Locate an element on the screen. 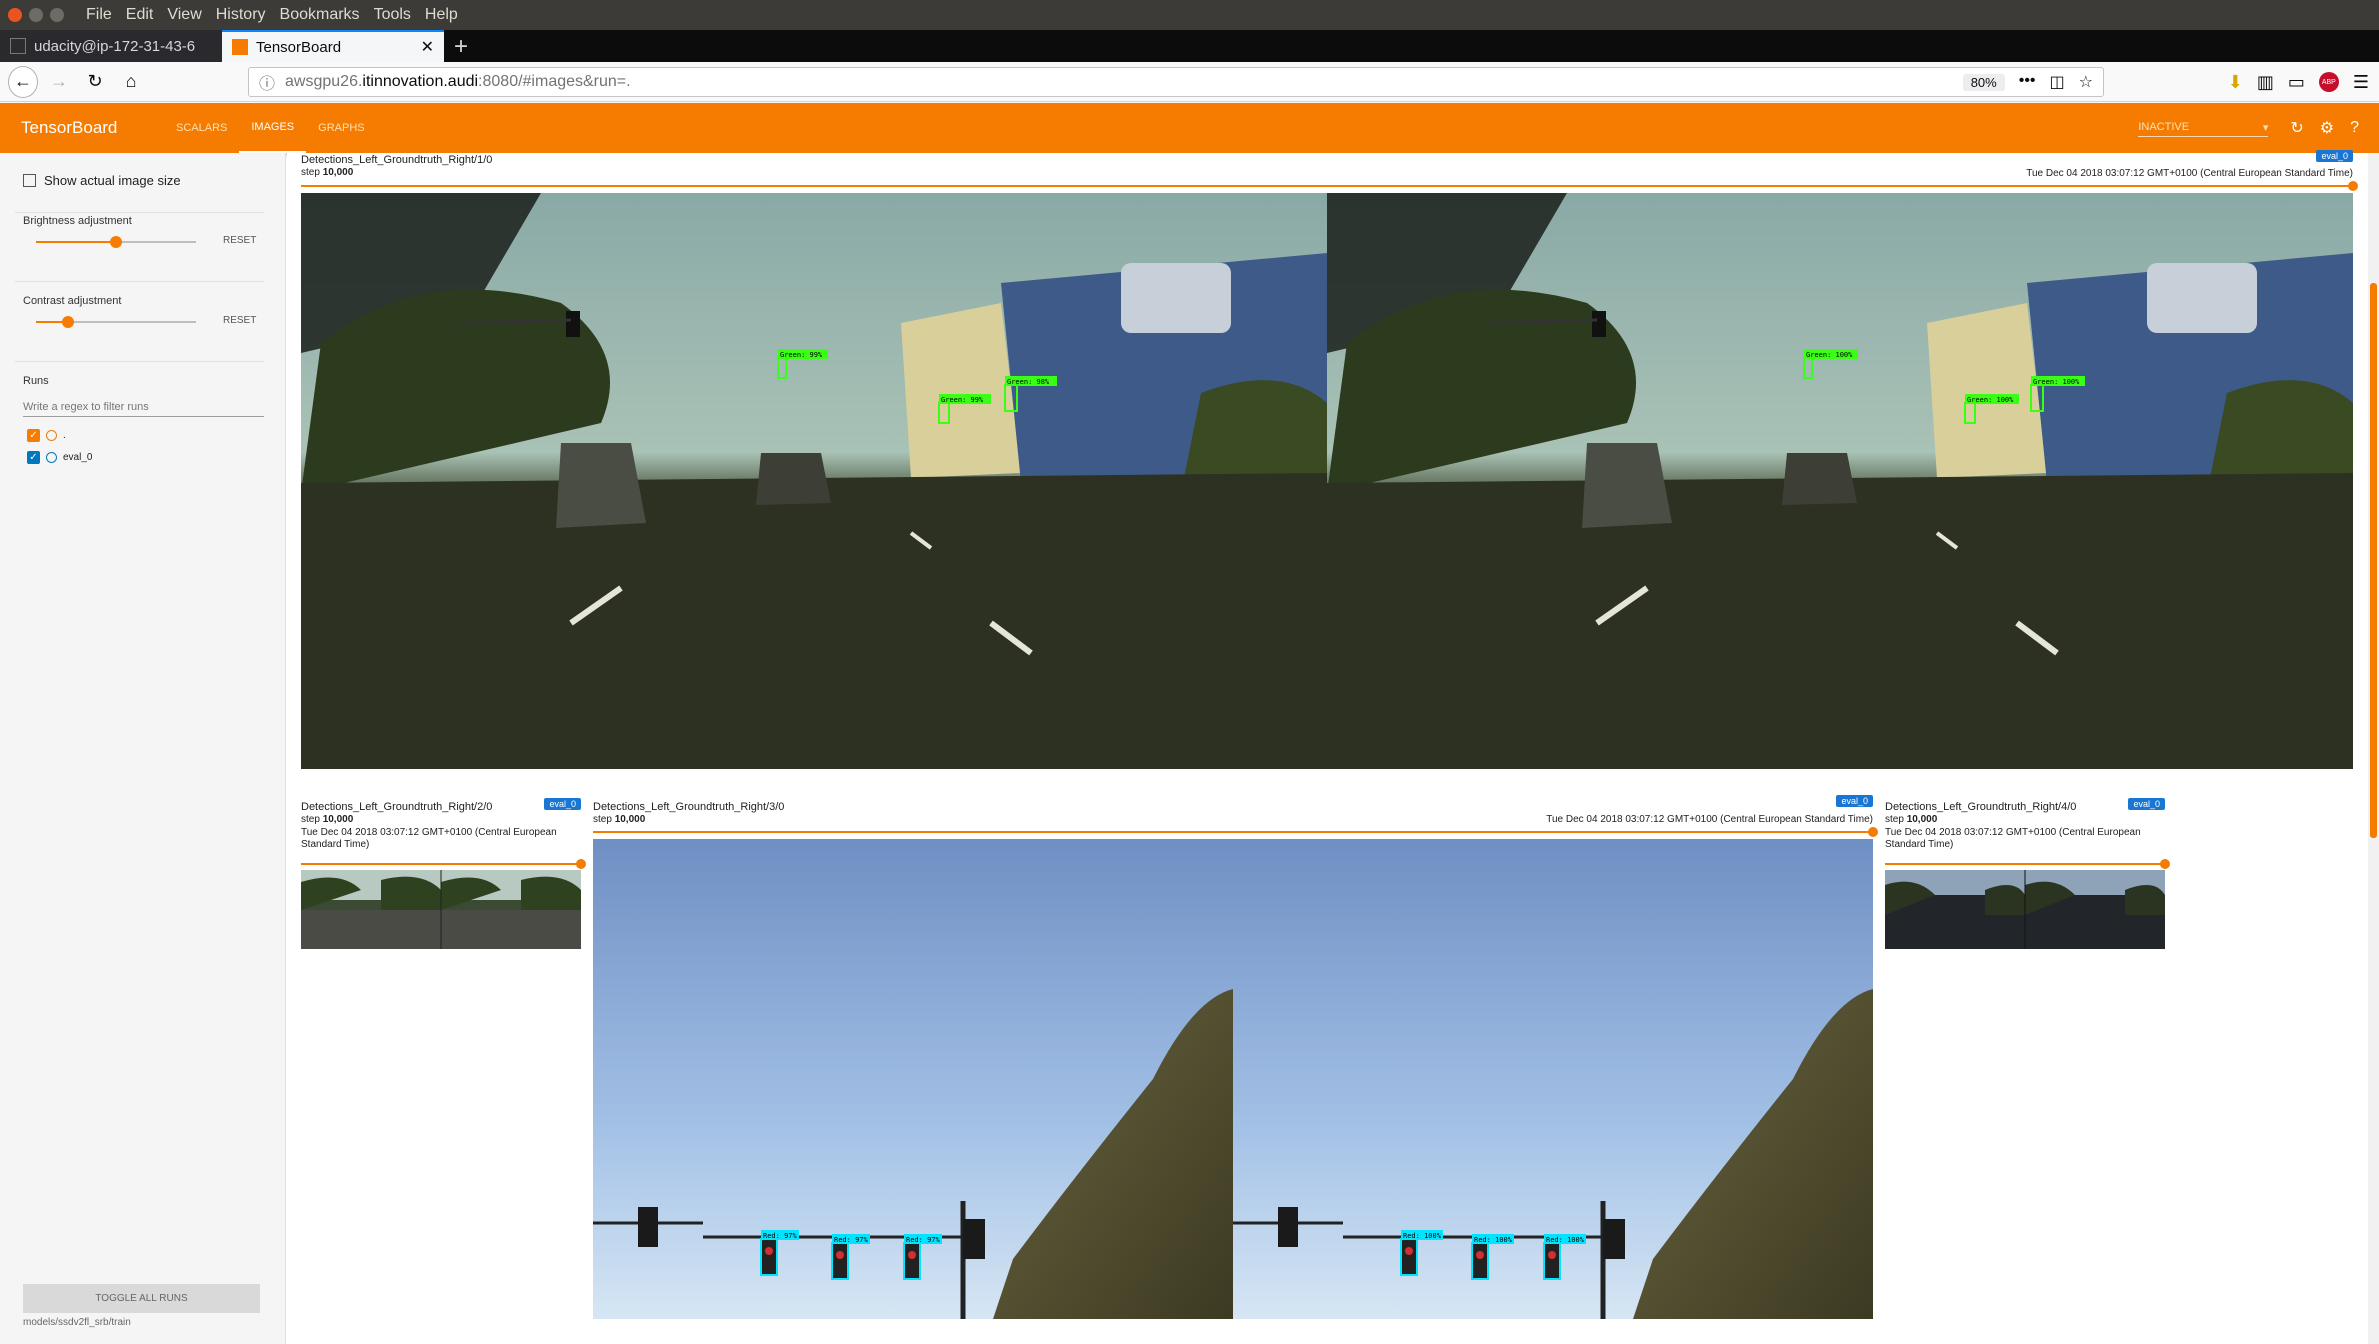 Image resolution: width=2379 pixels, height=1344 pixels. menu-bookmarks: Bookmarks is located at coordinates (320, 15).